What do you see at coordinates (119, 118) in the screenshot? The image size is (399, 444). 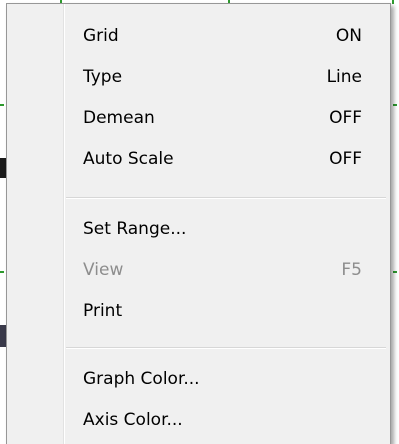 I see `menu-item-label: Demean` at bounding box center [119, 118].